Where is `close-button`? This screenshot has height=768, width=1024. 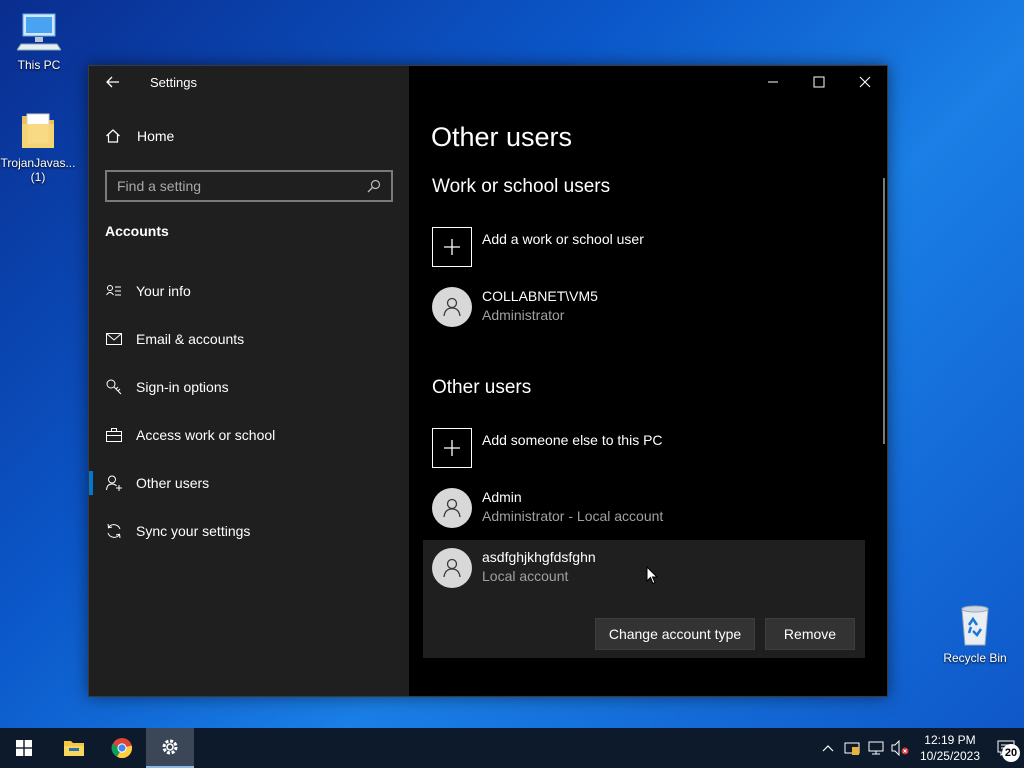
close-button is located at coordinates (865, 82).